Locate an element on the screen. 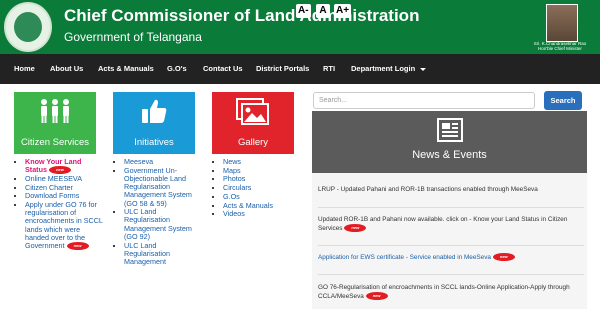 The width and height of the screenshot is (600, 309). cm-designation: Hon'ble Chief Minister is located at coordinates (560, 48).